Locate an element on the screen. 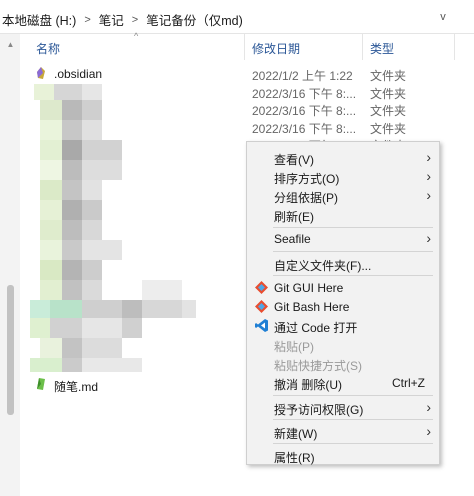 This screenshot has height=496, width=474. scroll-up-icon: ▲ is located at coordinates (10, 46).